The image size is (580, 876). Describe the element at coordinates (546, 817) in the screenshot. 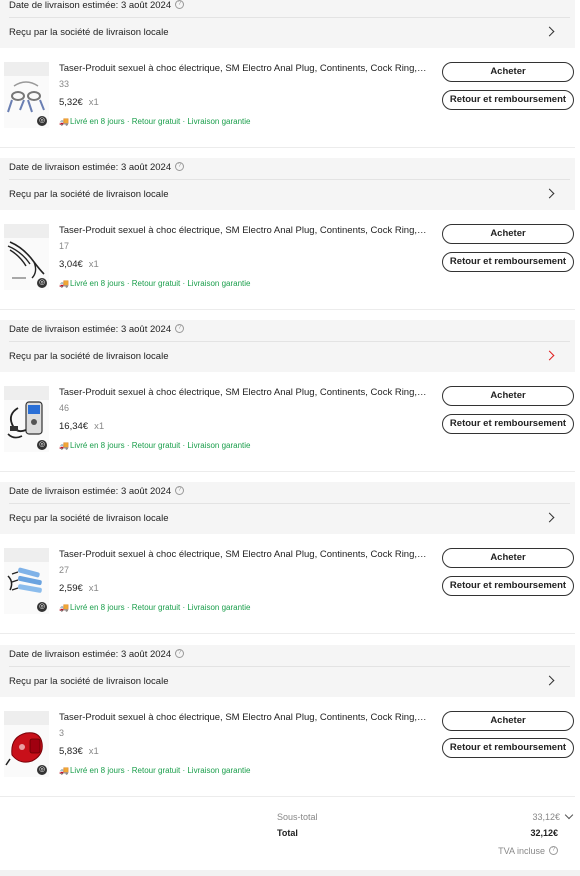

I see `subtotal-amount: 33,12€` at that location.